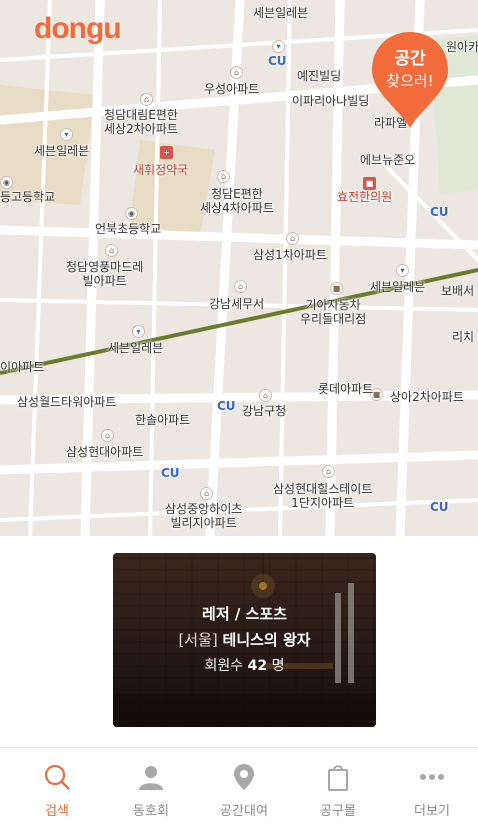 This screenshot has width=478, height=835. I want to click on map-label: 강남세무서, so click(237, 304).